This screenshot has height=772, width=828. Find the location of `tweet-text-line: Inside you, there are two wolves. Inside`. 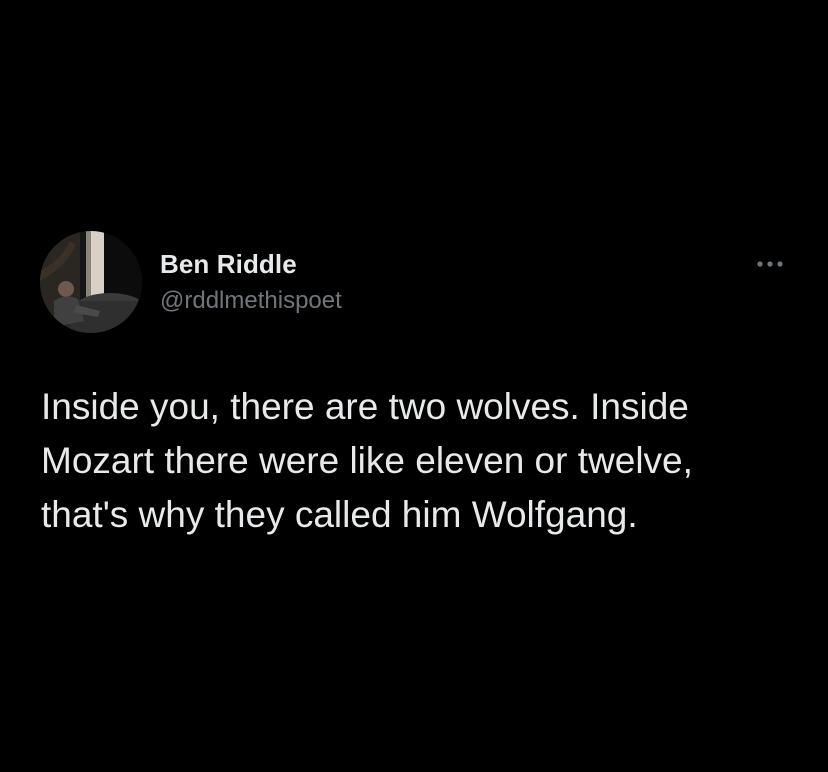

tweet-text-line: Inside you, there are two wolves. Inside is located at coordinates (365, 406).